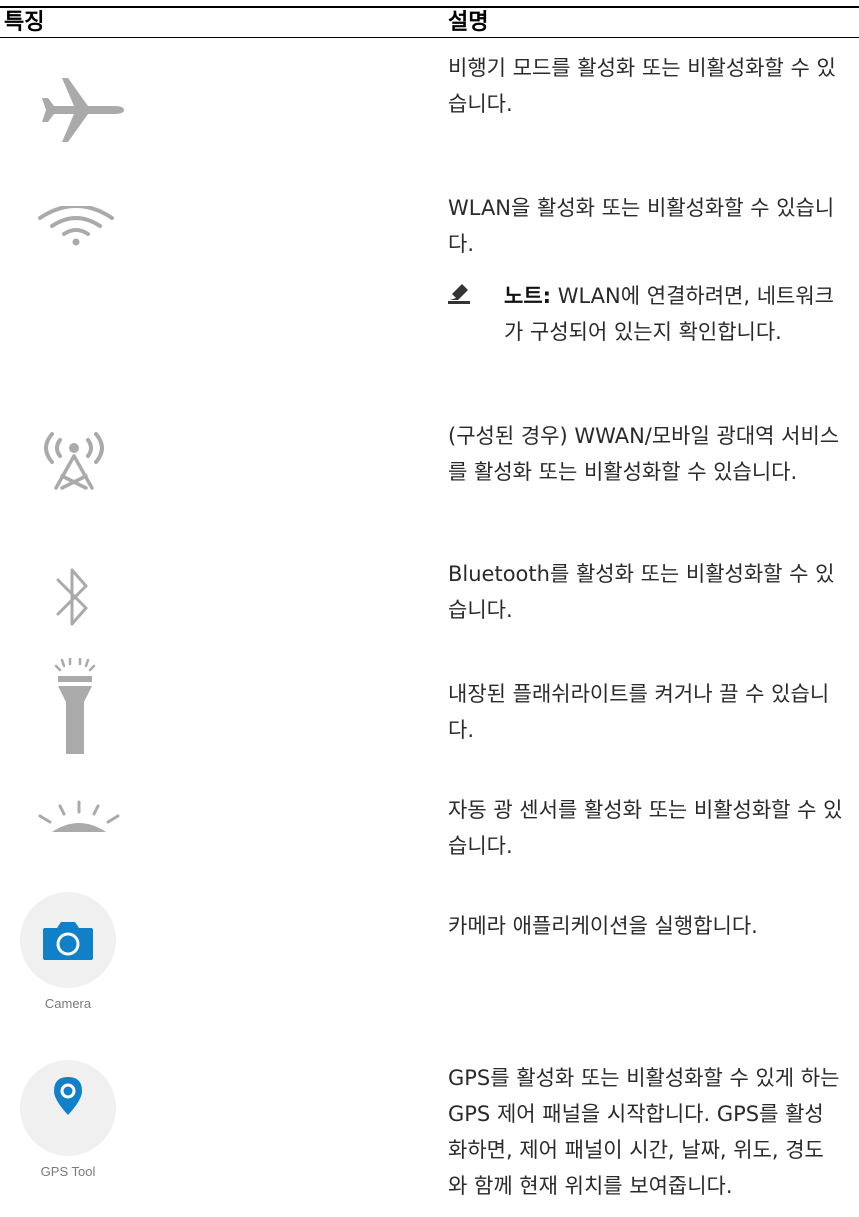  What do you see at coordinates (642, 86) in the screenshot?
I see `row-description: 비행기 모드를 활성화 또는 비활성화할 수 있습니다.` at bounding box center [642, 86].